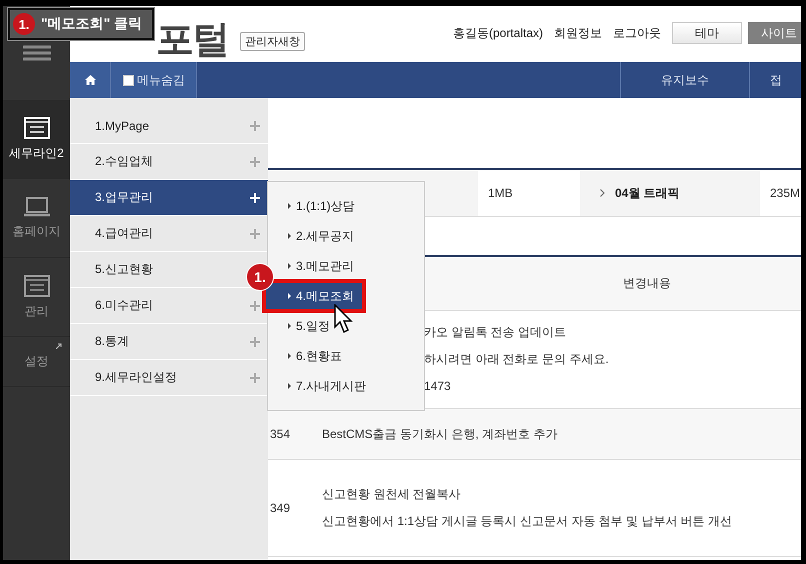 The width and height of the screenshot is (806, 564). Describe the element at coordinates (527, 521) in the screenshot. I see `change-text: 신고현황에서 1:1상담 게시글 등록시 신고문서 자동 첨부 및 납부서 버튼 개선` at that location.